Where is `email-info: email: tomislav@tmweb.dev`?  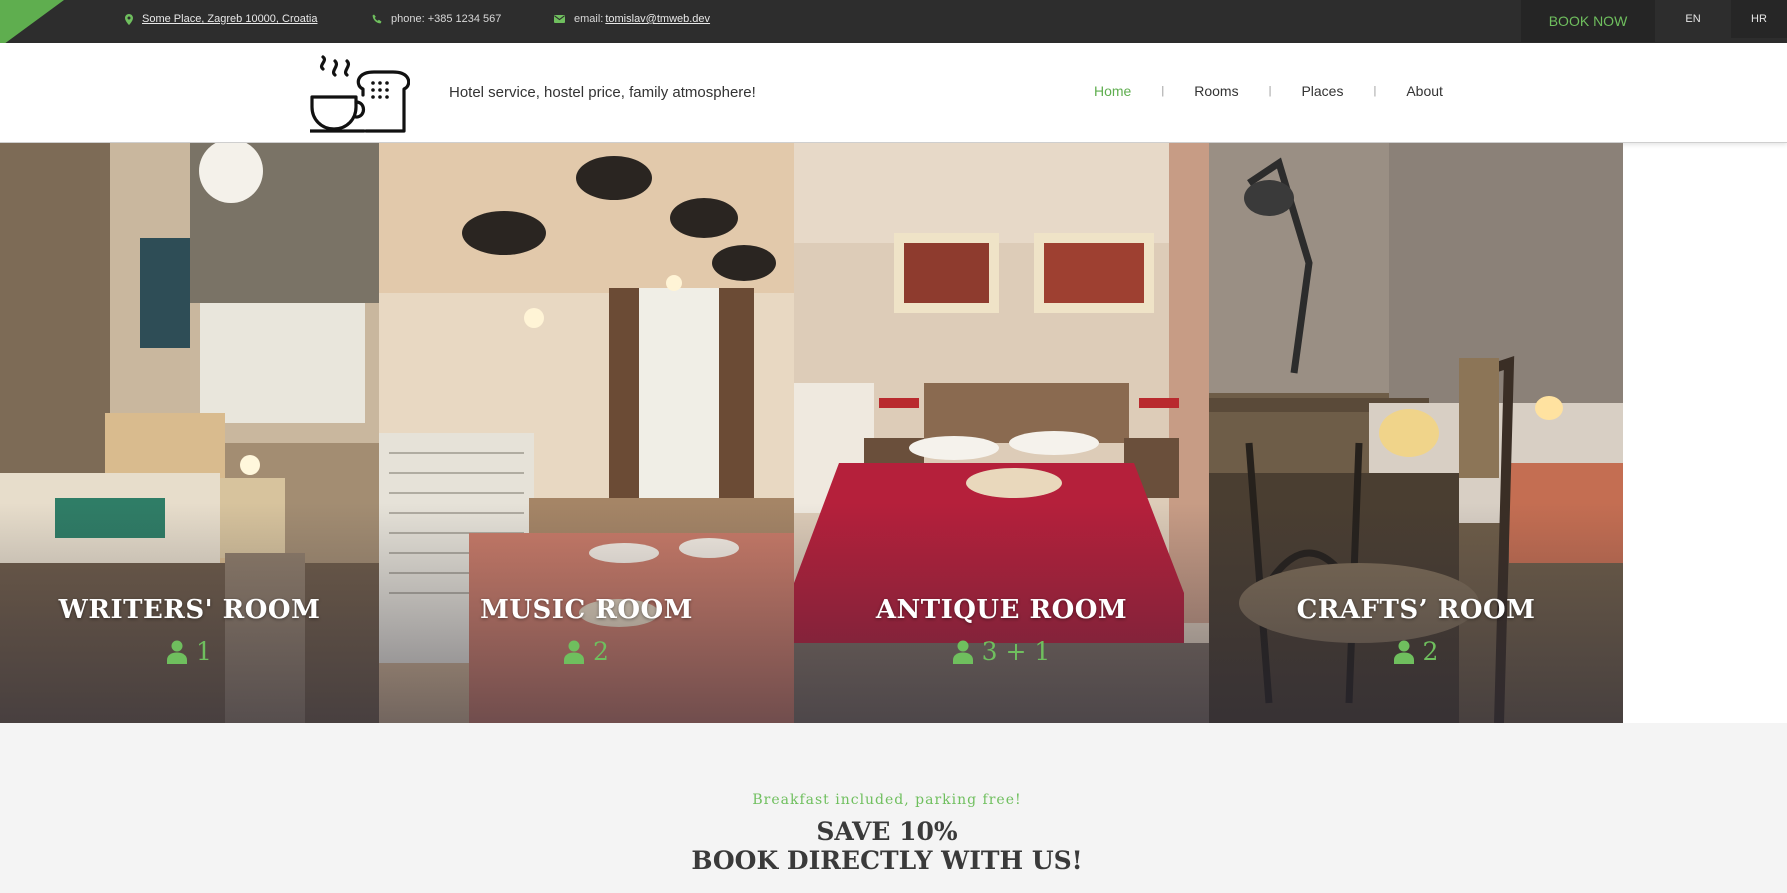
email-info: email: tomislav@tmweb.dev is located at coordinates (632, 19).